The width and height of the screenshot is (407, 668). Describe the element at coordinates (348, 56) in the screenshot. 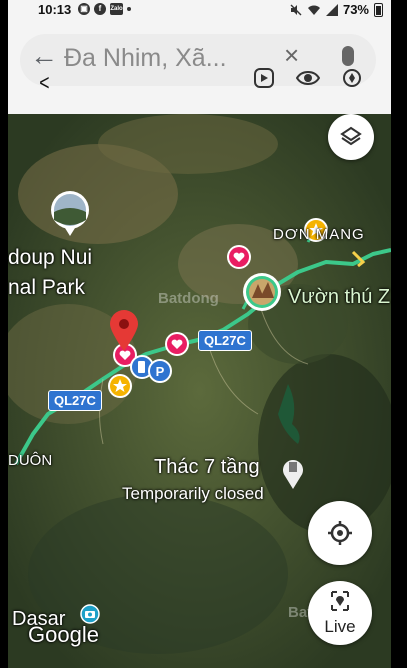

I see `mic-icon` at that location.